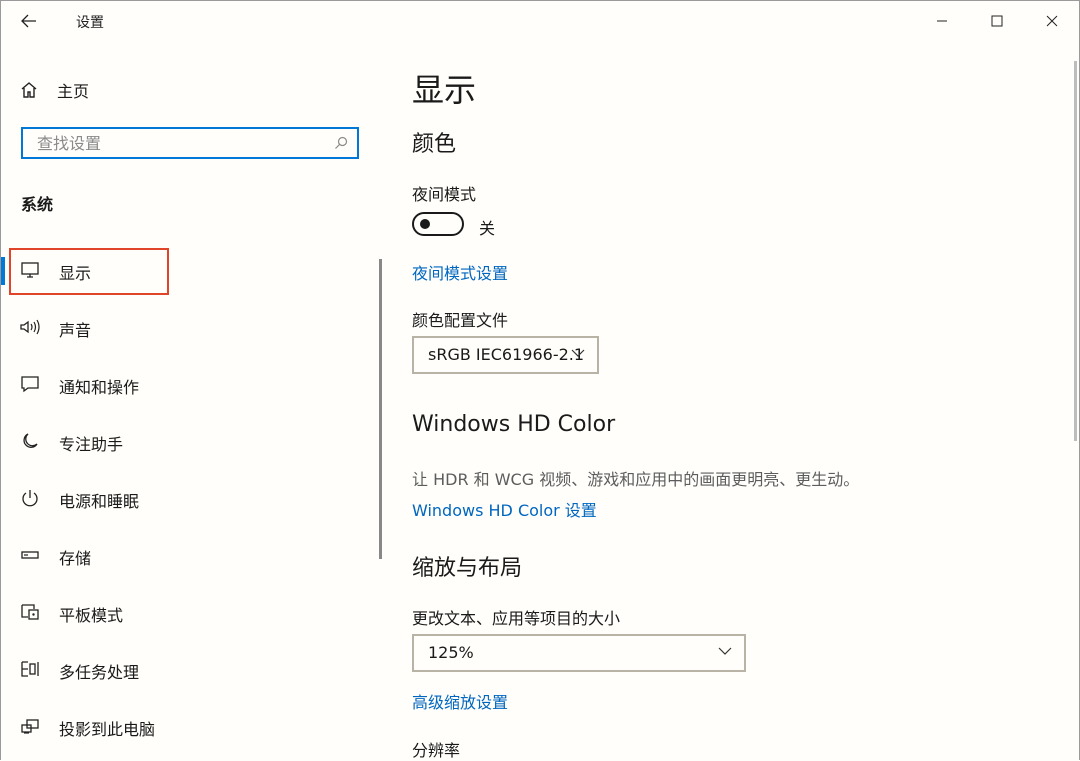  Describe the element at coordinates (187, 669) in the screenshot. I see `sidebar-item-multitasking: 多任务处理` at that location.